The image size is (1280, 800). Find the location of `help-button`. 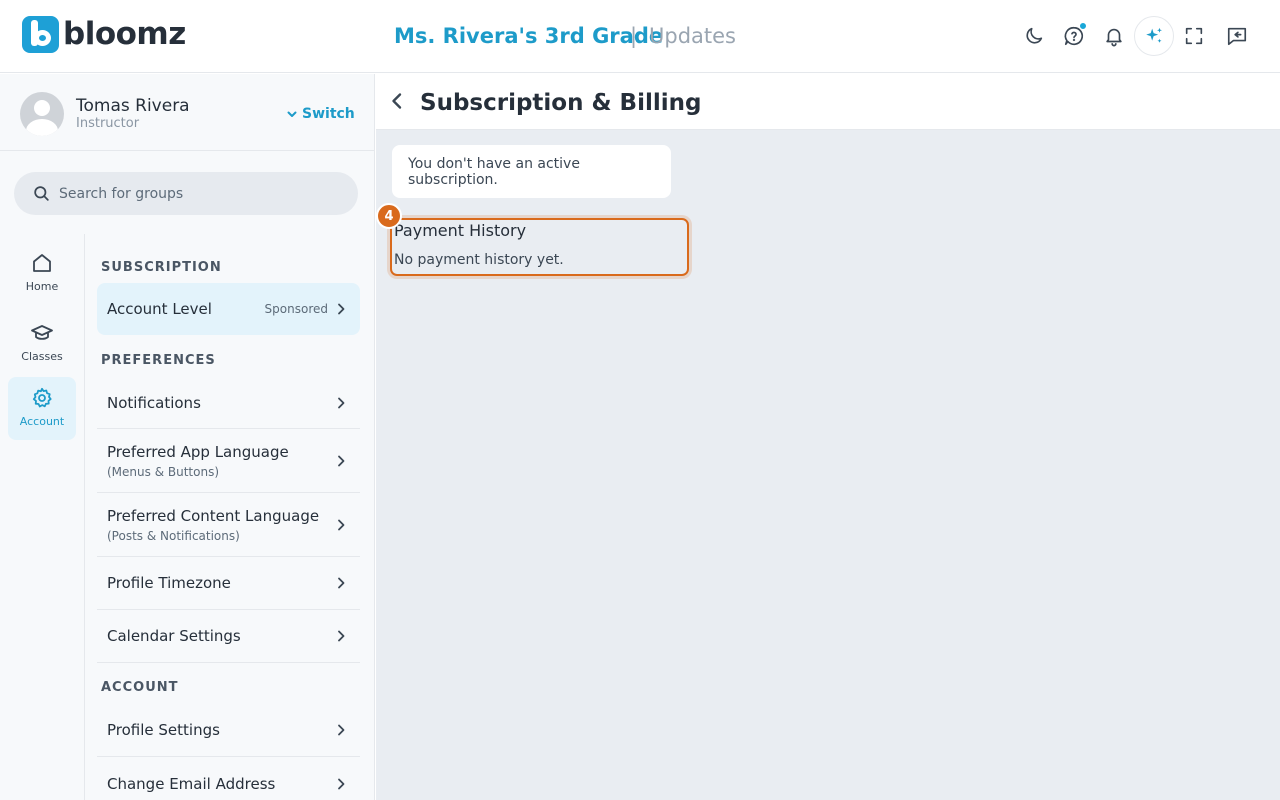

help-button is located at coordinates (1074, 36).